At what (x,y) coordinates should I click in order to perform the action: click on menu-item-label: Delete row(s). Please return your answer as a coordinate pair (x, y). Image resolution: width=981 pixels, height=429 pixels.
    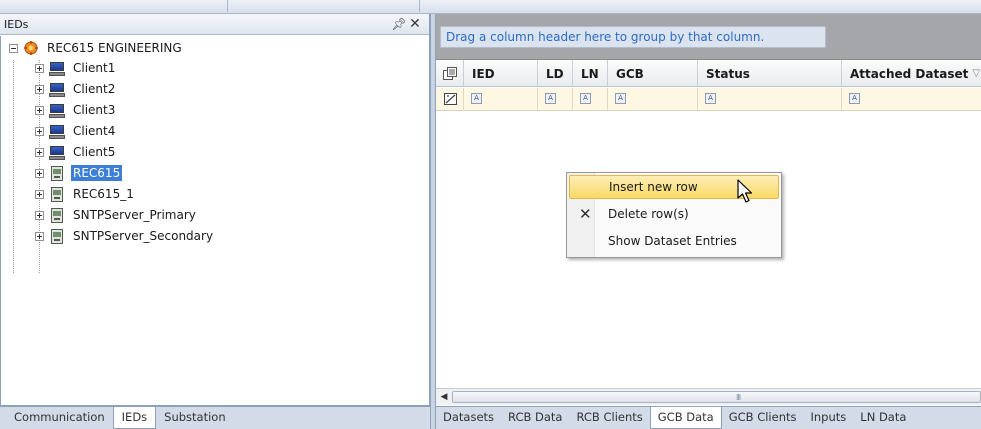
    Looking at the image, I should click on (648, 214).